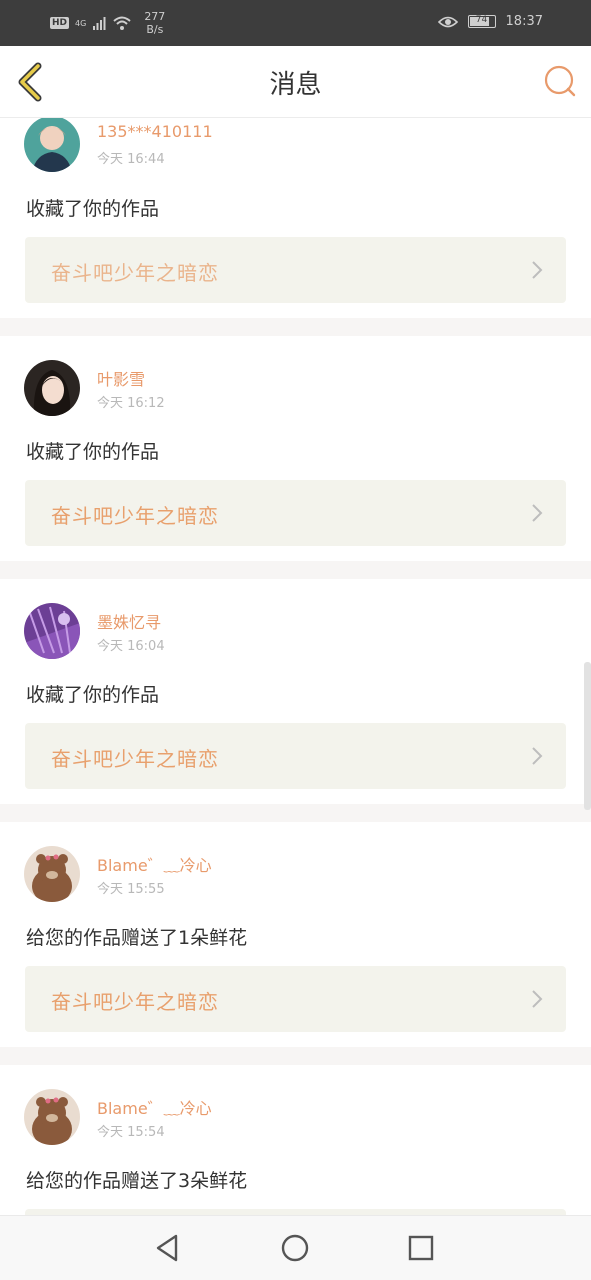  What do you see at coordinates (52, 145) in the screenshot?
I see `avatar-boy` at bounding box center [52, 145].